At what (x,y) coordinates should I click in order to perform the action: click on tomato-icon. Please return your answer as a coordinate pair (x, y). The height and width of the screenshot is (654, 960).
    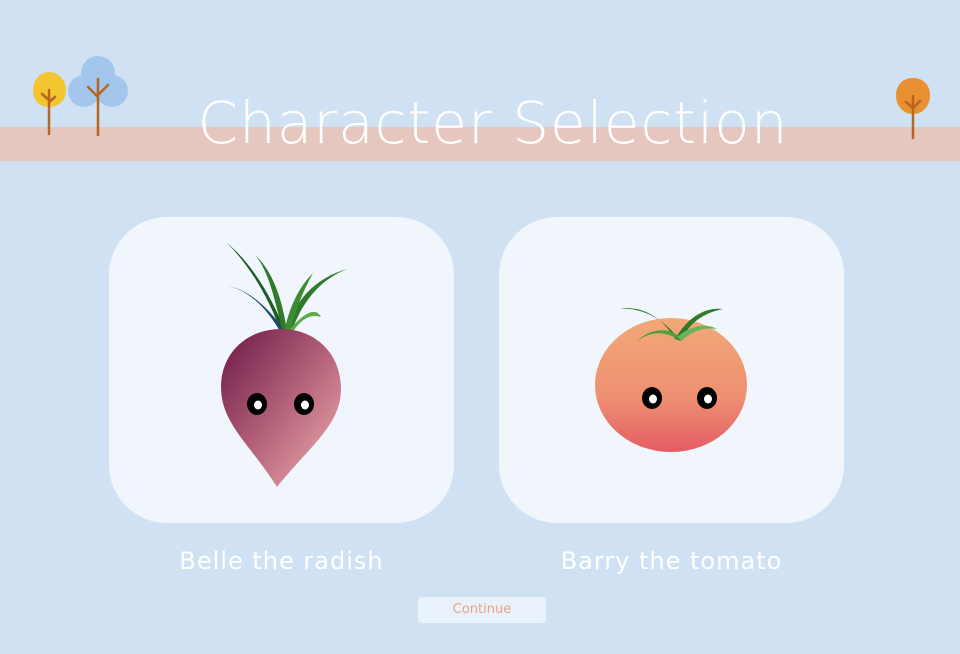
    Looking at the image, I should click on (671, 380).